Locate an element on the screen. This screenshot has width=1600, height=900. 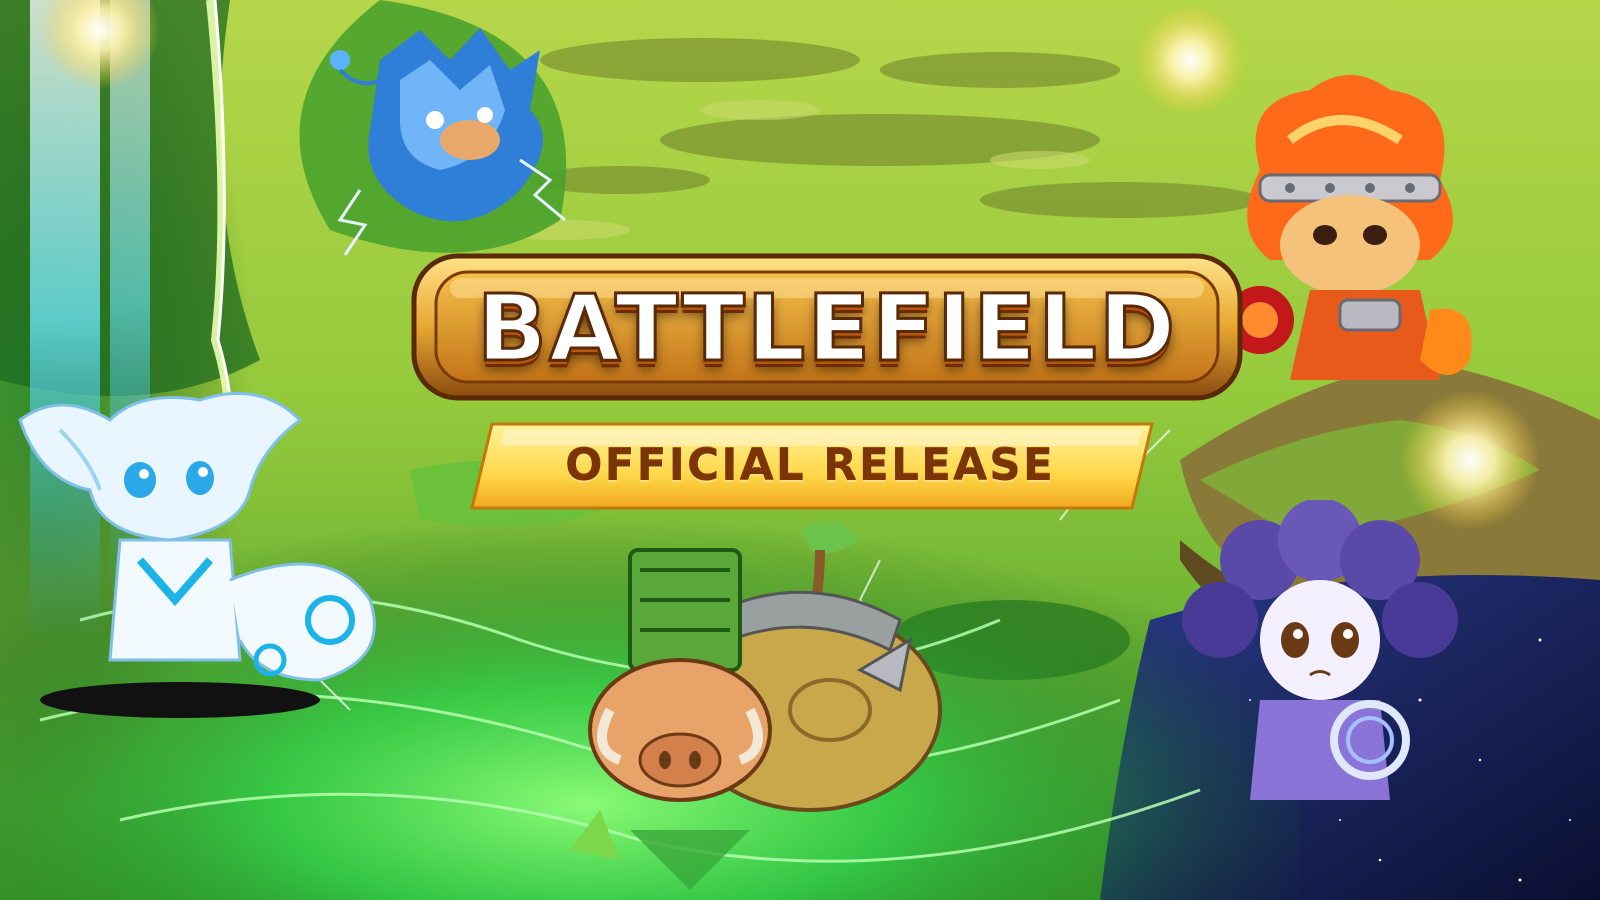
purple-sheep-creature-icon is located at coordinates (1320, 650).